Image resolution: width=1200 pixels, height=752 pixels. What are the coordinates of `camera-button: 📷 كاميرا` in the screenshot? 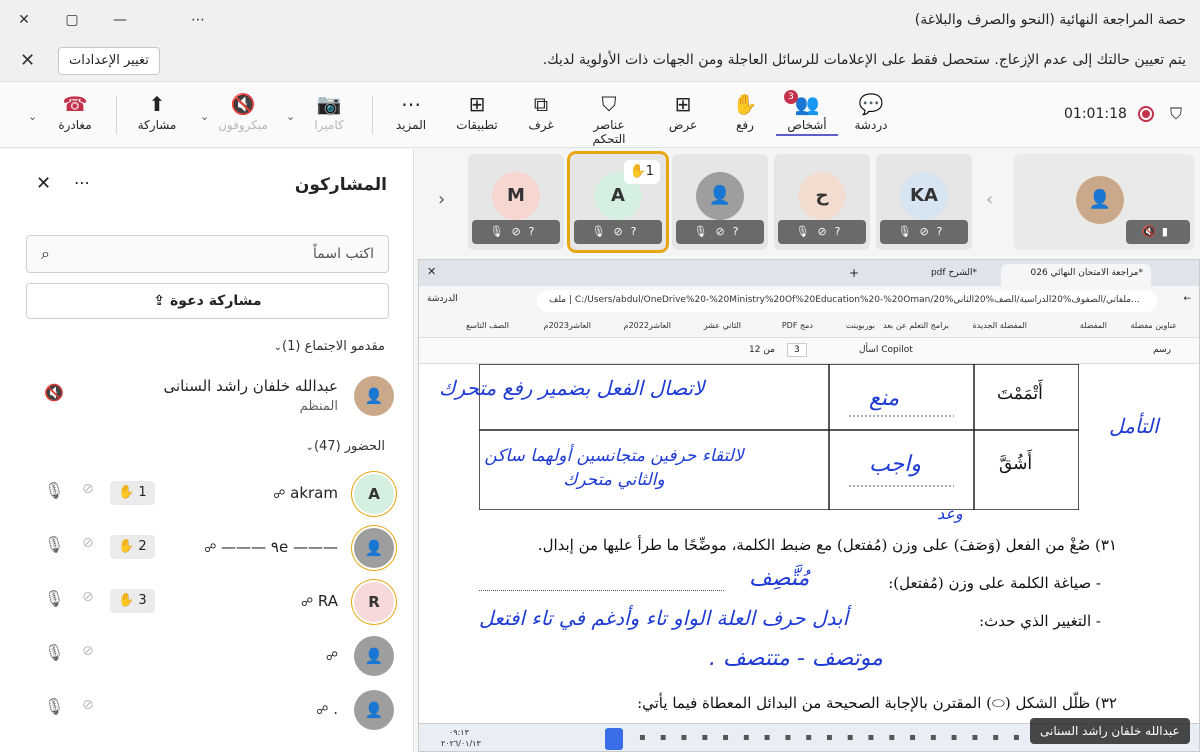 It's located at (329, 116).